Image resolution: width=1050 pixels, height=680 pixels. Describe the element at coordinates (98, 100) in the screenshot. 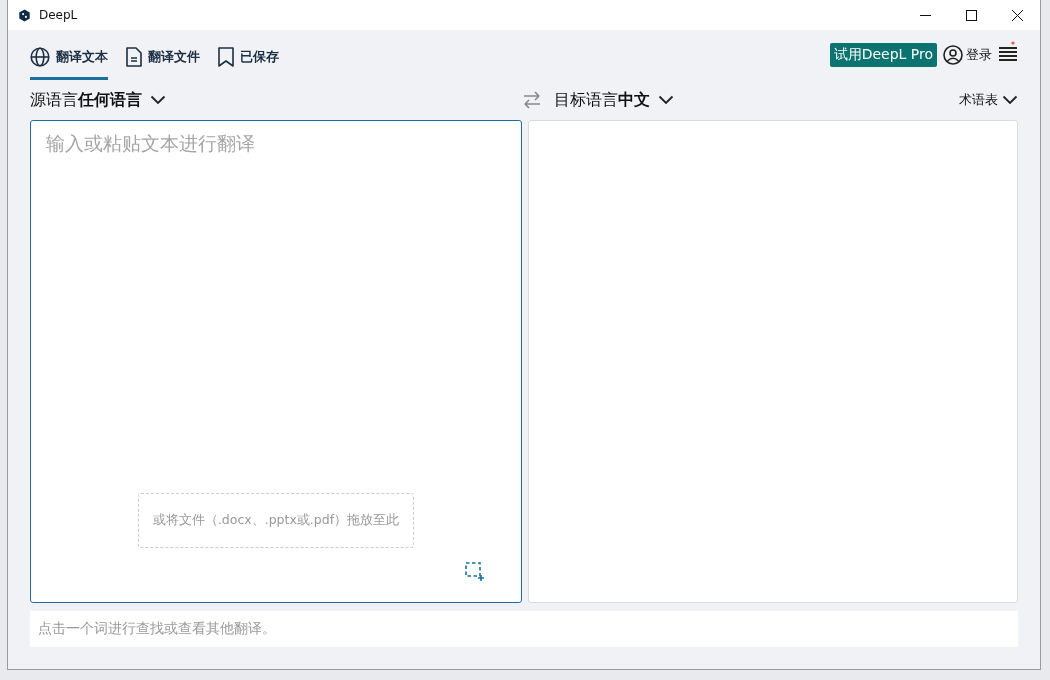

I see `source-language-dropdown: 源语言任何语言` at that location.